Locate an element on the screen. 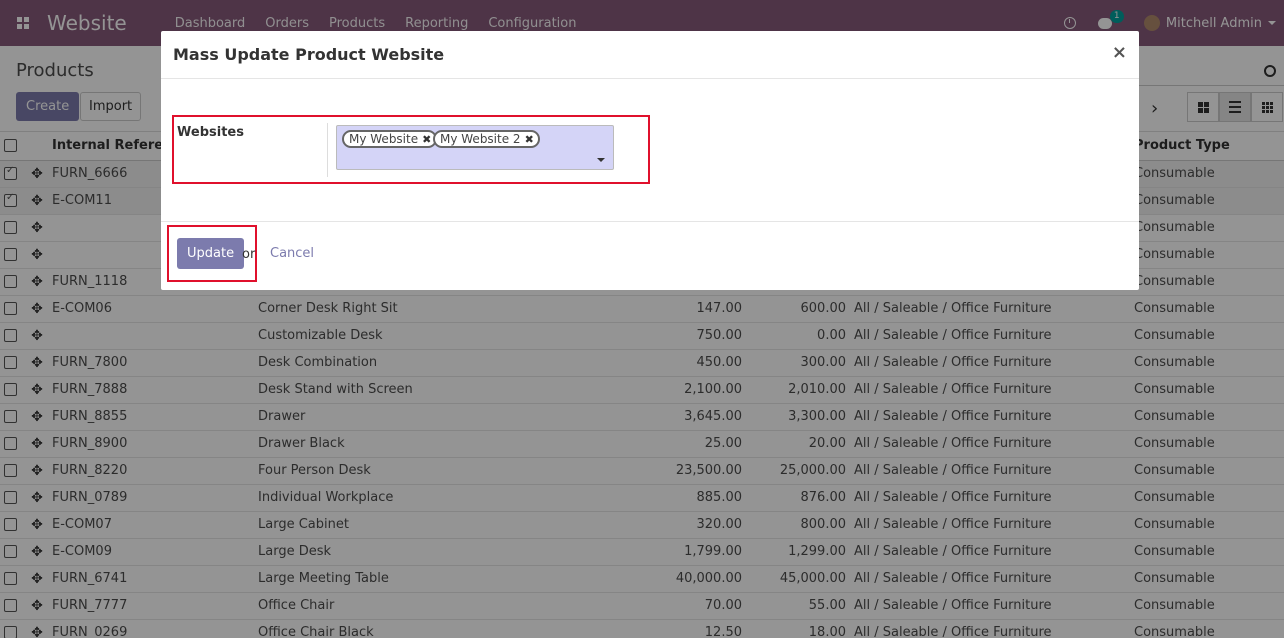 The width and height of the screenshot is (1284, 638). tag-label: My Website is located at coordinates (384, 139).